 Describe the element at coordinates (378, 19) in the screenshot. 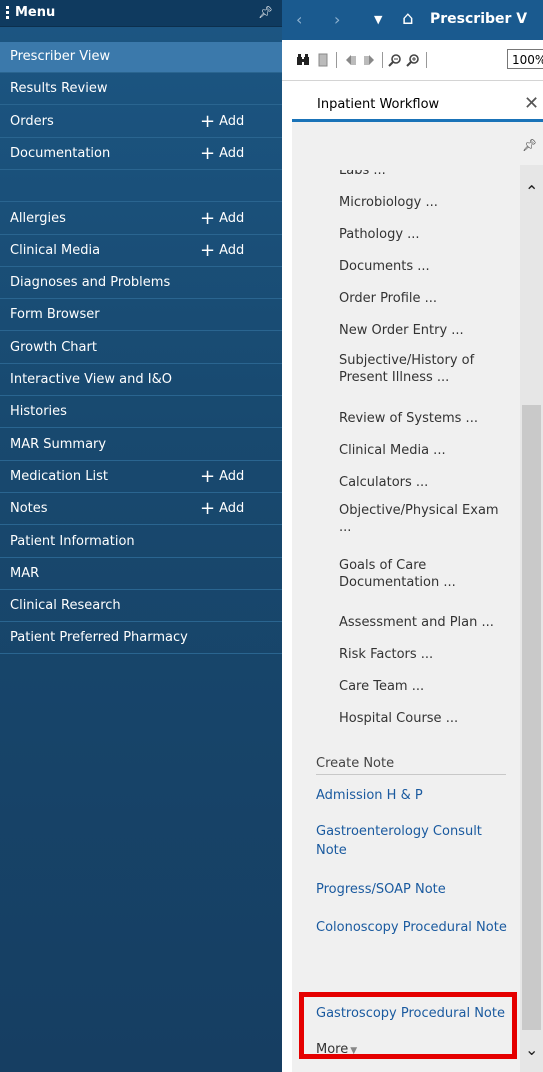

I see `dropdown-caret-icon: ▼` at that location.